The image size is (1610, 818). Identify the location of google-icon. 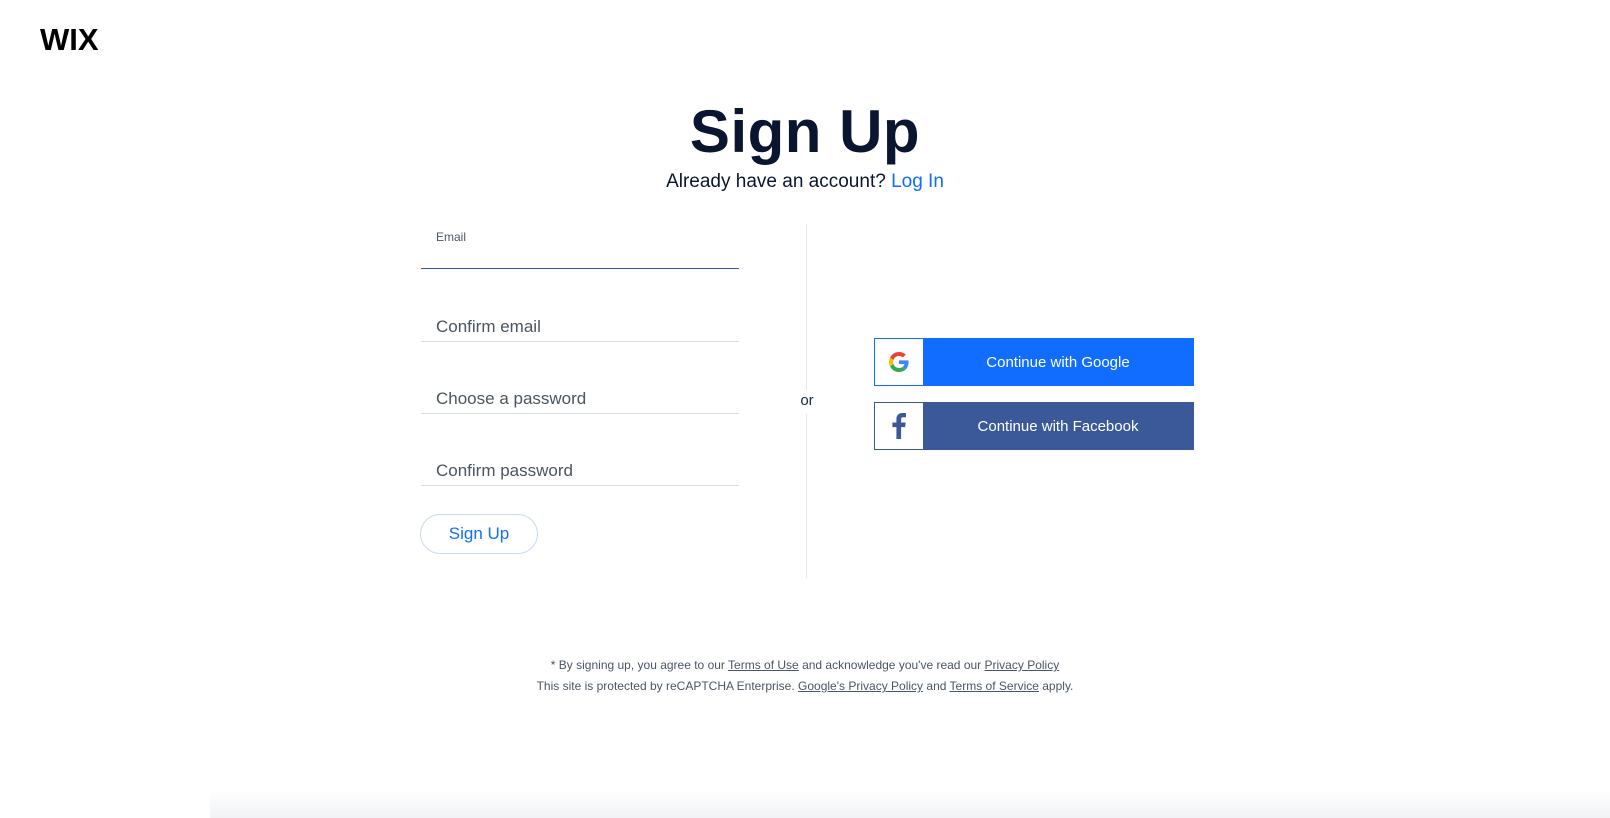
(899, 362).